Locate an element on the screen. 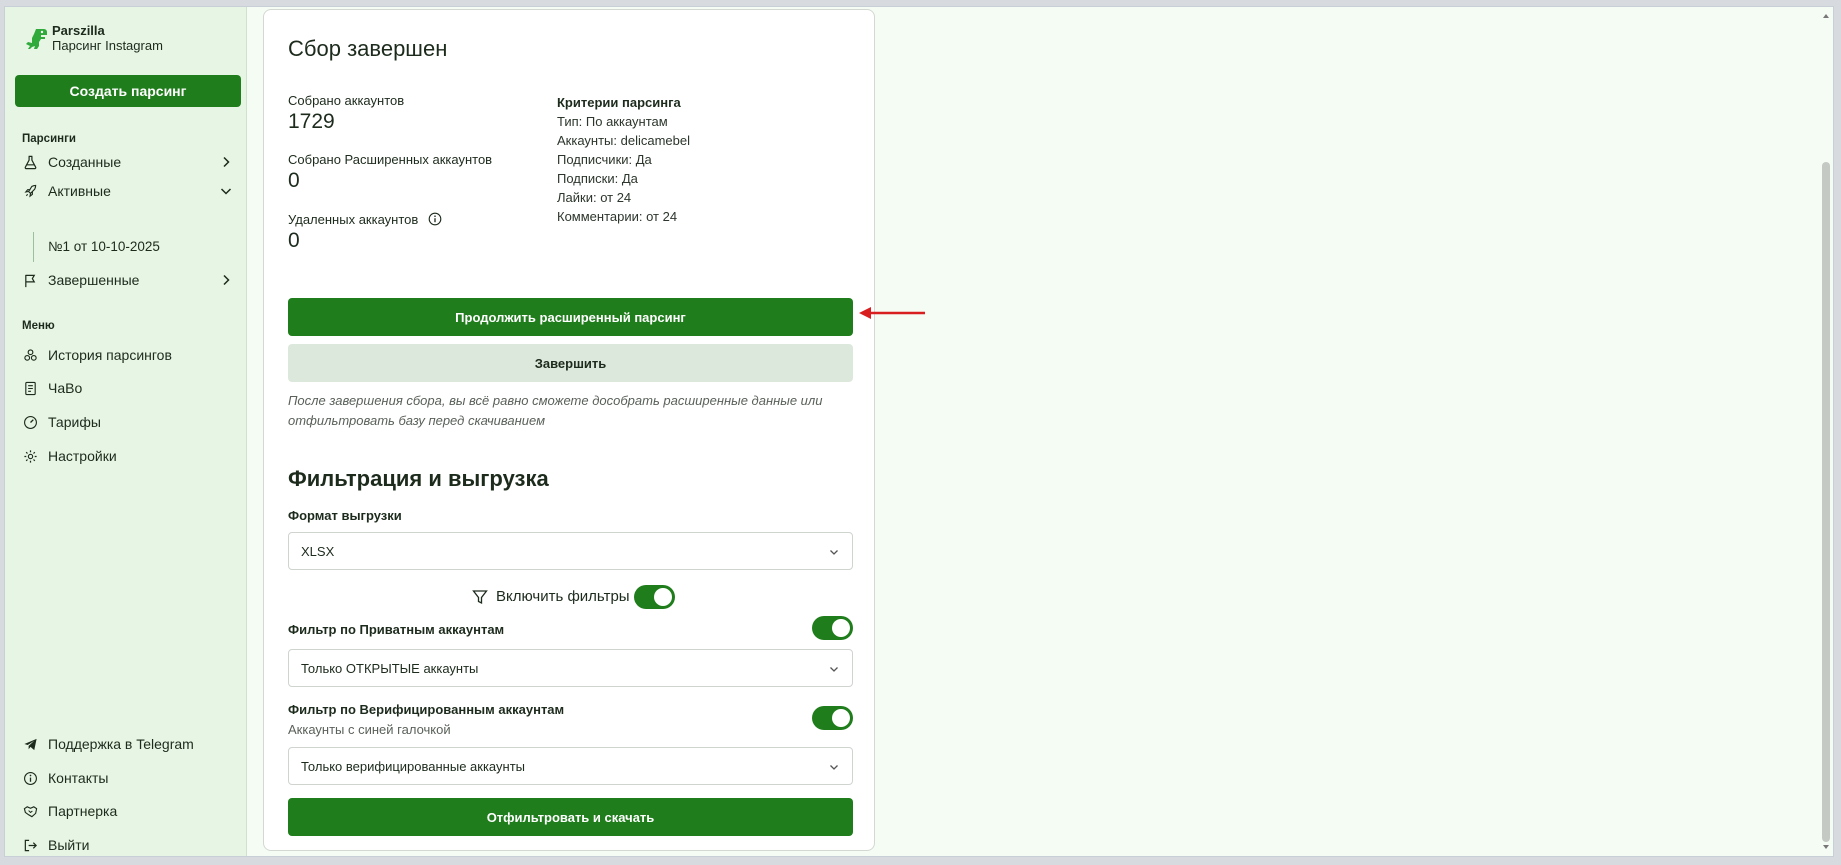 Image resolution: width=1841 pixels, height=865 pixels. enable-filters-row: Включить фильтры is located at coordinates (551, 596).